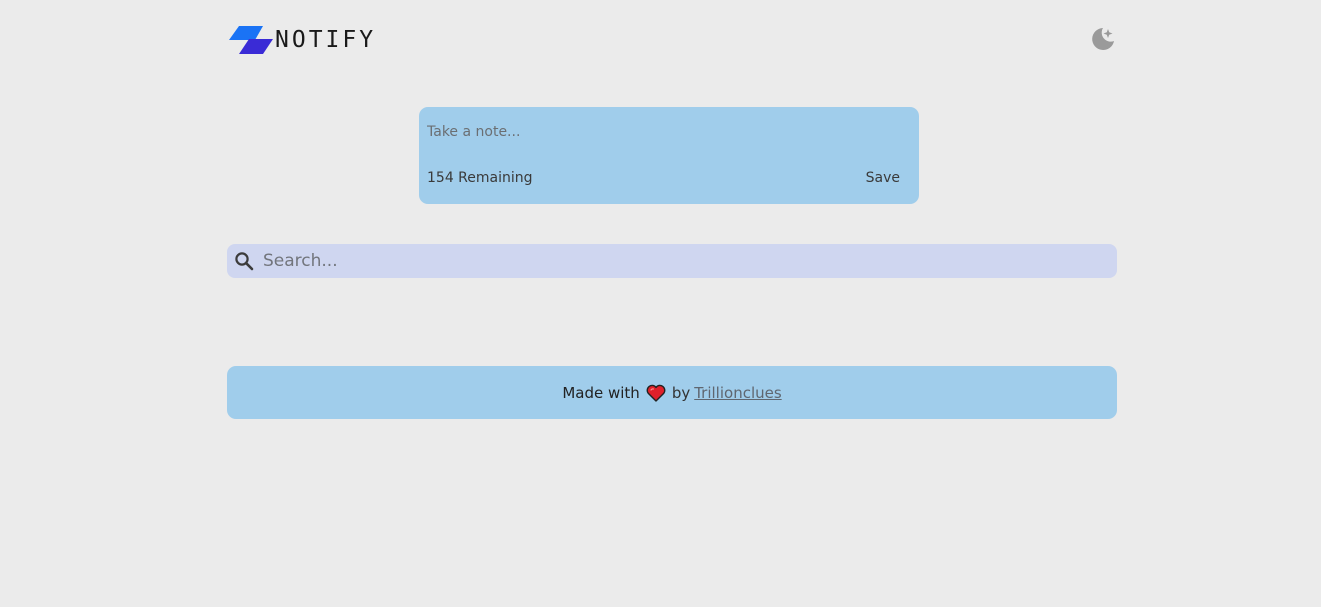 This screenshot has height=607, width=1321. What do you see at coordinates (251, 40) in the screenshot?
I see `logo-icon` at bounding box center [251, 40].